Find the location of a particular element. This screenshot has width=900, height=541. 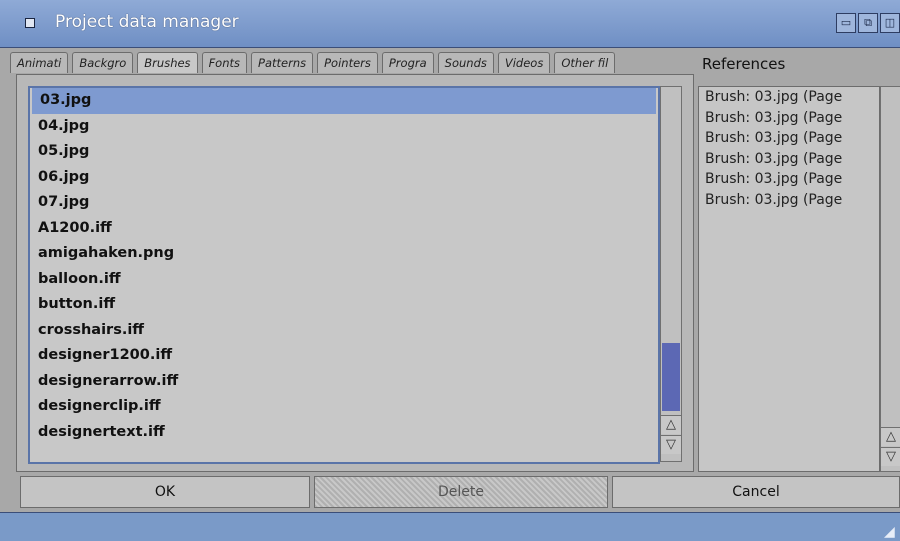

references-scrollbar: △ ▽ is located at coordinates (890, 279).